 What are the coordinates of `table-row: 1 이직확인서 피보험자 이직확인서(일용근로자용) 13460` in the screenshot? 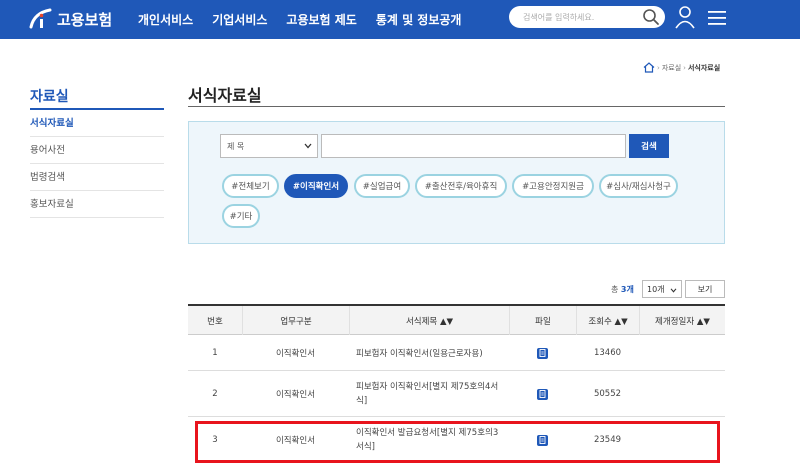 It's located at (456, 353).